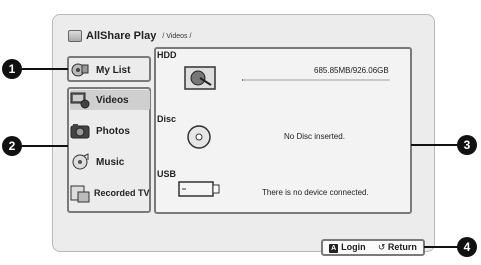 Image resolution: width=481 pixels, height=265 pixels. I want to click on bottom-key-bar: A Login ↺ Return, so click(373, 247).